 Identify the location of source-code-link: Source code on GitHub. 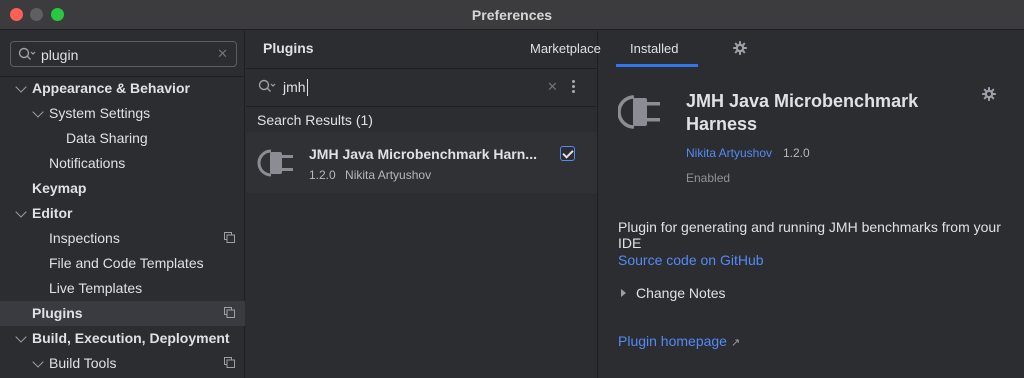
(691, 260).